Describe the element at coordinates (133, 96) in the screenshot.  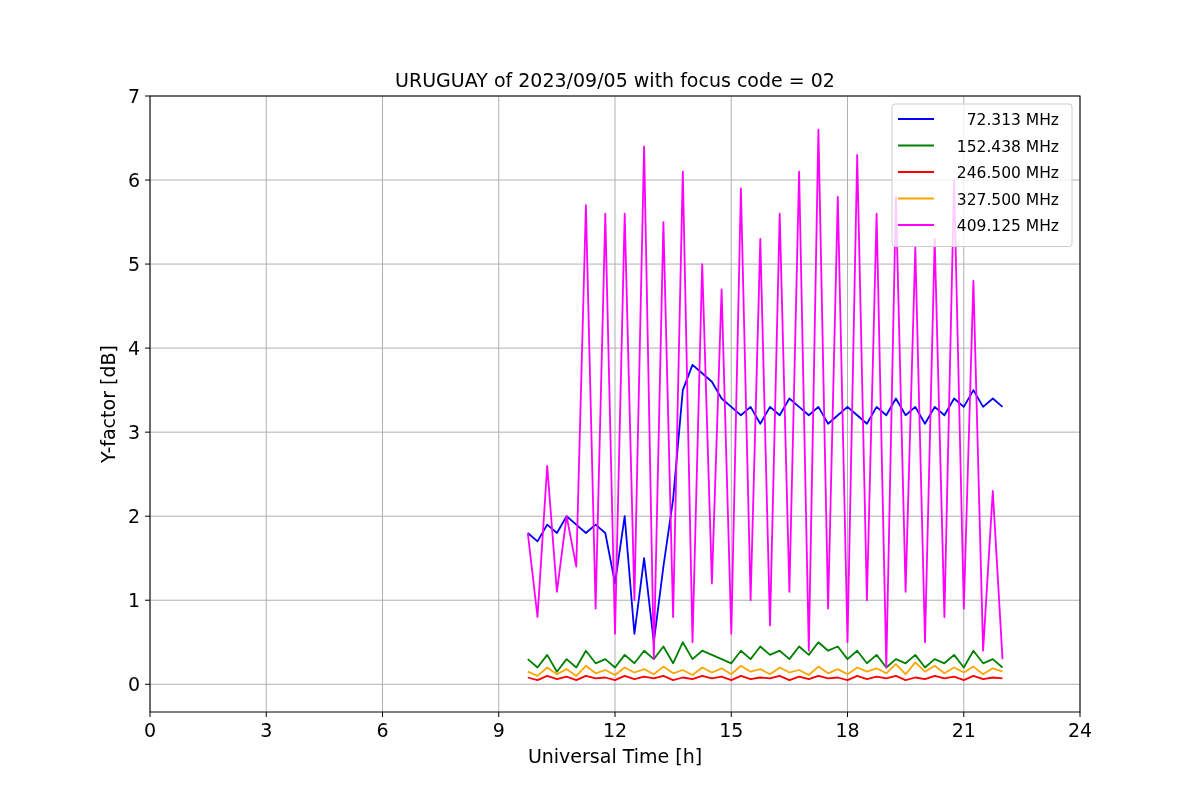
I see `tick-label: 7` at that location.